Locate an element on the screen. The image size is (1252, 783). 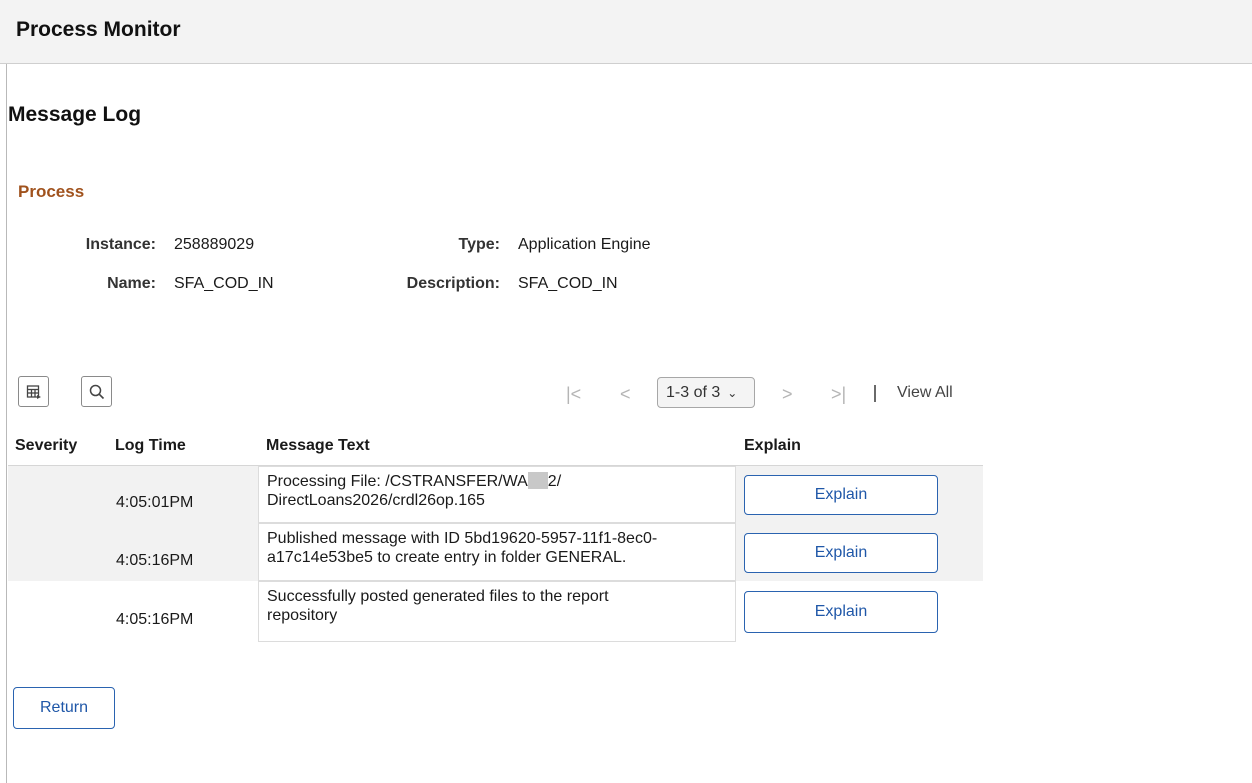
page-header: Process Monitor is located at coordinates (626, 32).